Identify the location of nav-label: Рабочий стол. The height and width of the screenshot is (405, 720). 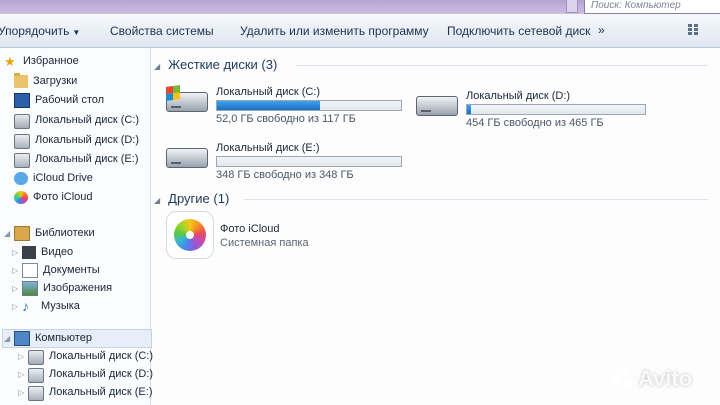
(70, 100).